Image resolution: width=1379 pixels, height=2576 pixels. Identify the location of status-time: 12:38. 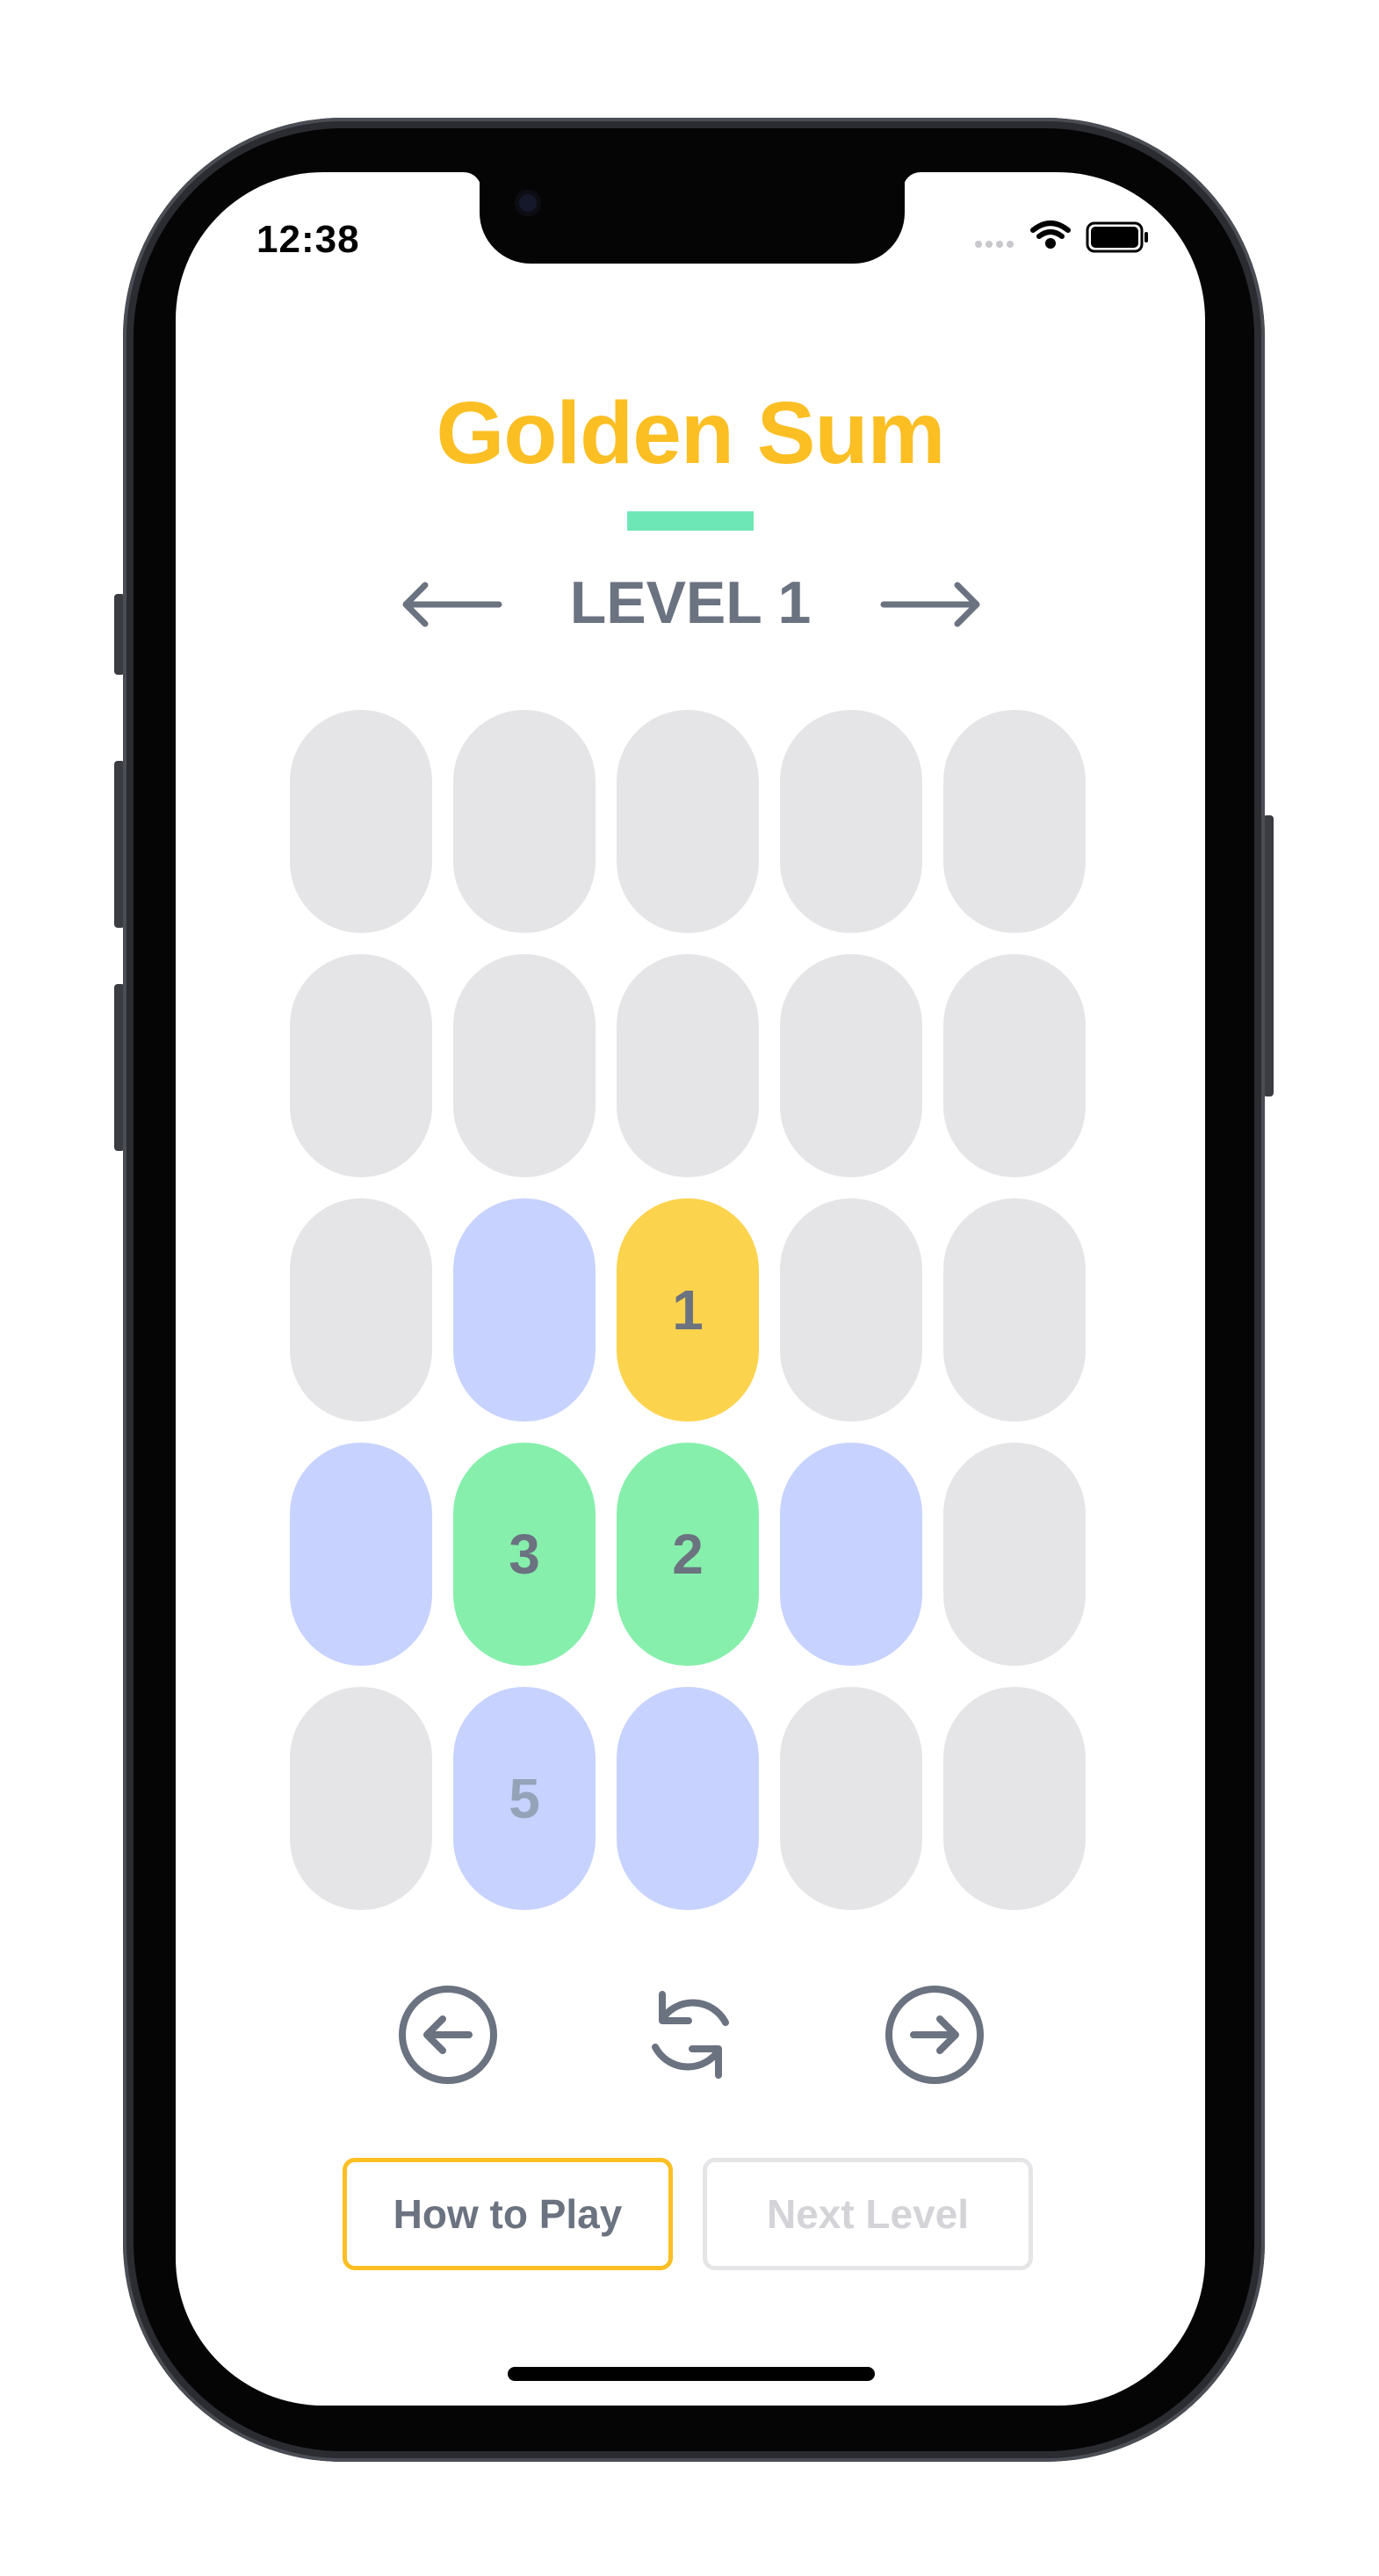
(308, 239).